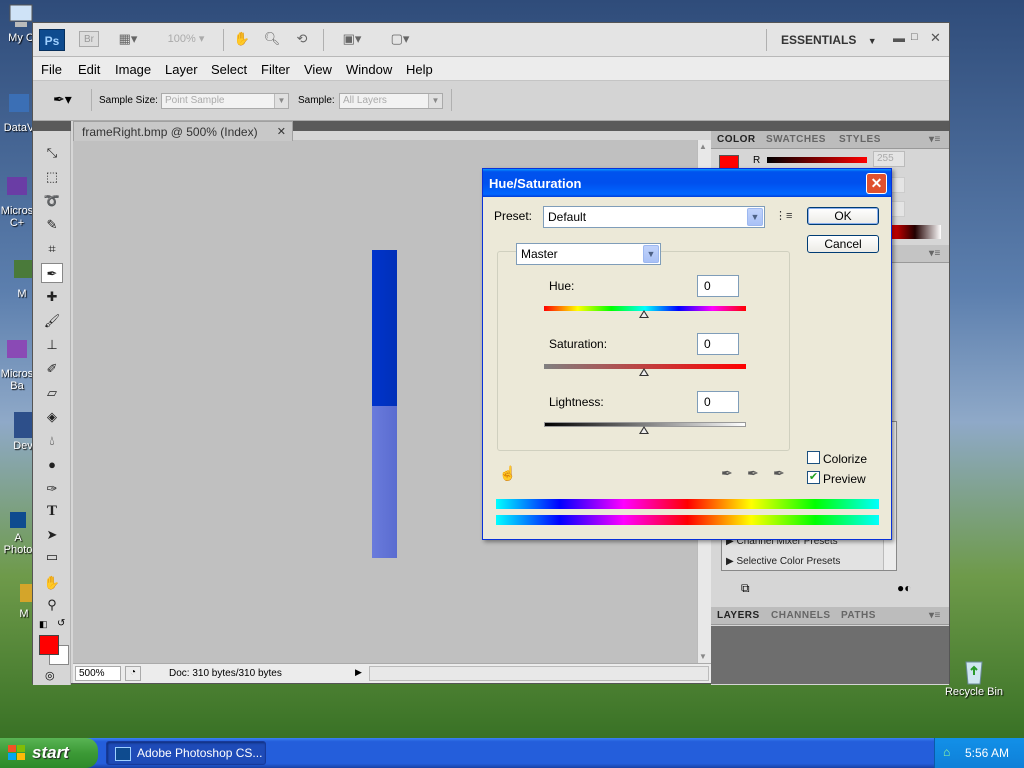  Describe the element at coordinates (813, 477) in the screenshot. I see `preview-checkbox: ✔` at that location.